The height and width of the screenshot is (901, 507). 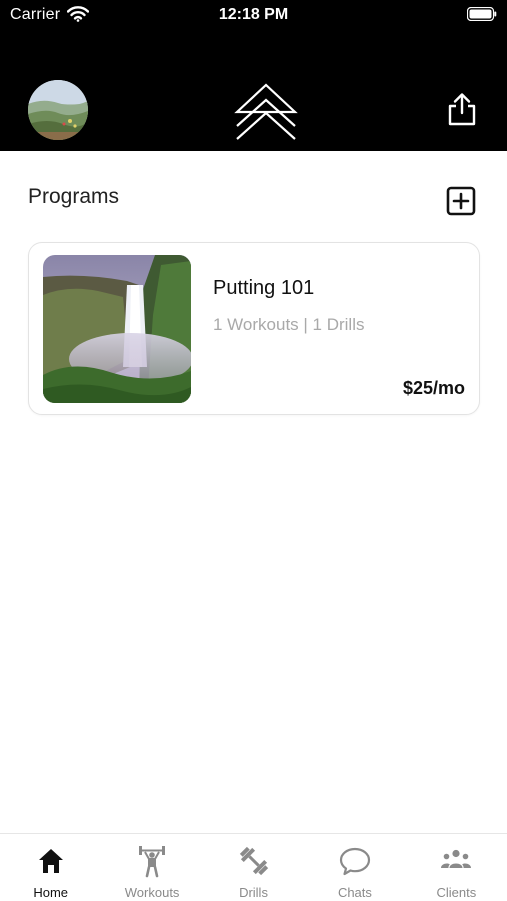 I want to click on plus-square-icon, so click(x=461, y=201).